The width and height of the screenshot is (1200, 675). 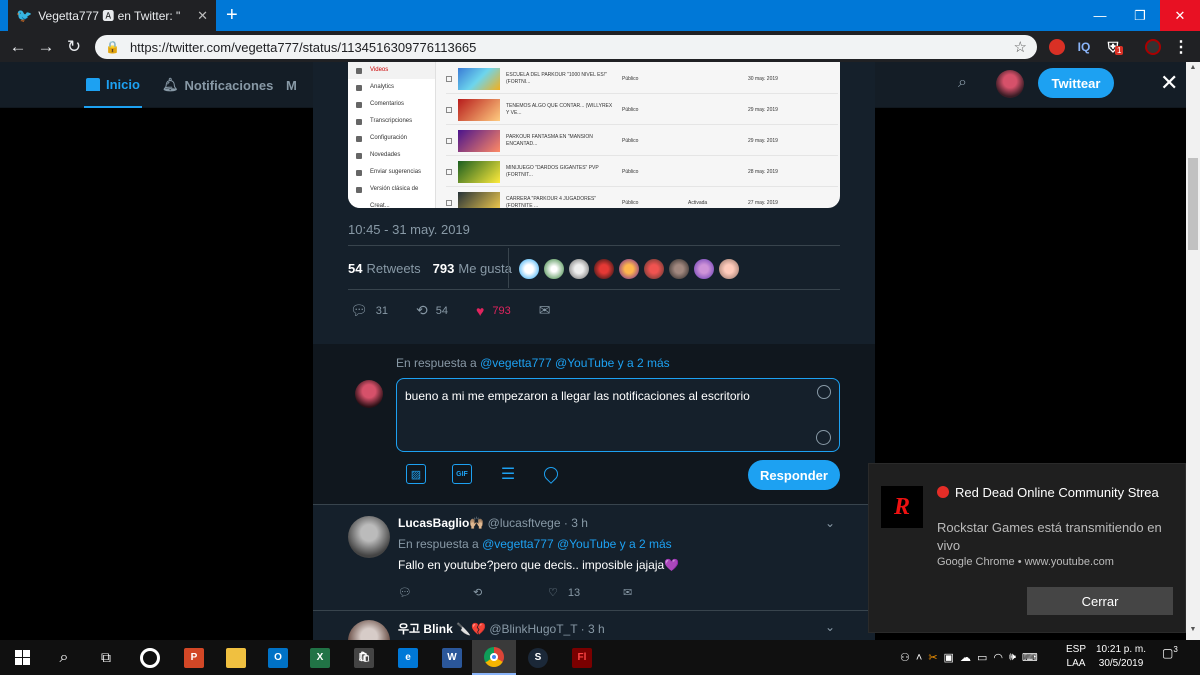 I want to click on liker-avatars, so click(x=629, y=269).